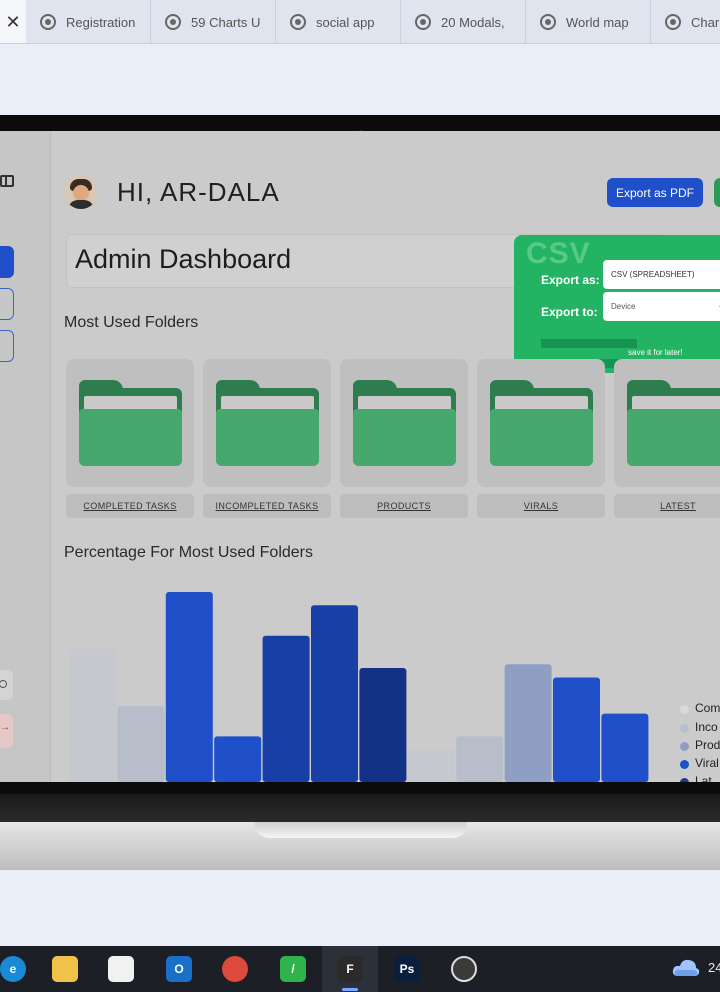 Image resolution: width=720 pixels, height=992 pixels. What do you see at coordinates (404, 506) in the screenshot?
I see `folder-label: PRODUCTS` at bounding box center [404, 506].